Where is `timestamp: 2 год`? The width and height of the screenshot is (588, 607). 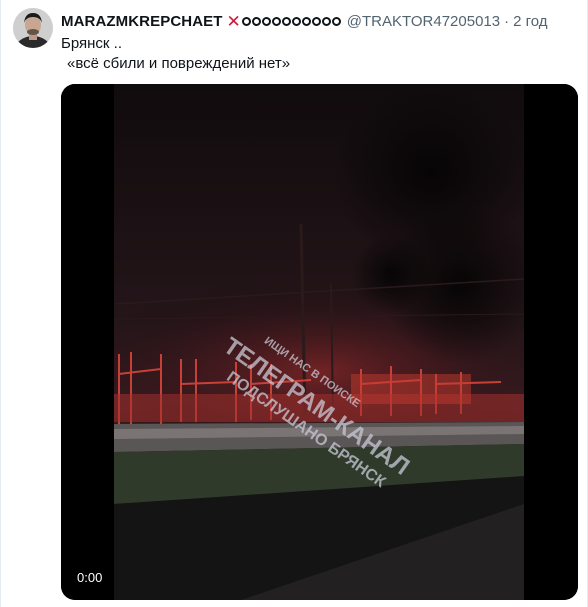 timestamp: 2 год is located at coordinates (530, 21).